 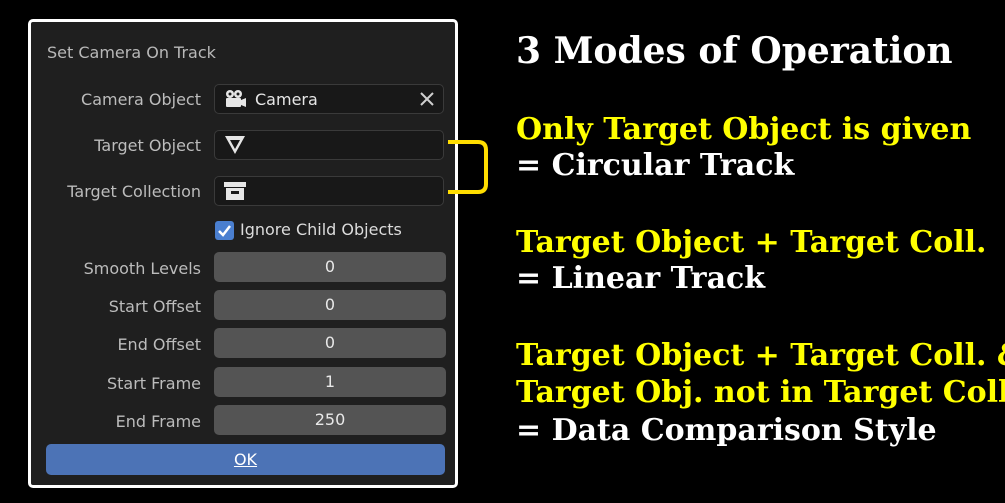 I want to click on ok-button: OK, so click(x=245, y=459).